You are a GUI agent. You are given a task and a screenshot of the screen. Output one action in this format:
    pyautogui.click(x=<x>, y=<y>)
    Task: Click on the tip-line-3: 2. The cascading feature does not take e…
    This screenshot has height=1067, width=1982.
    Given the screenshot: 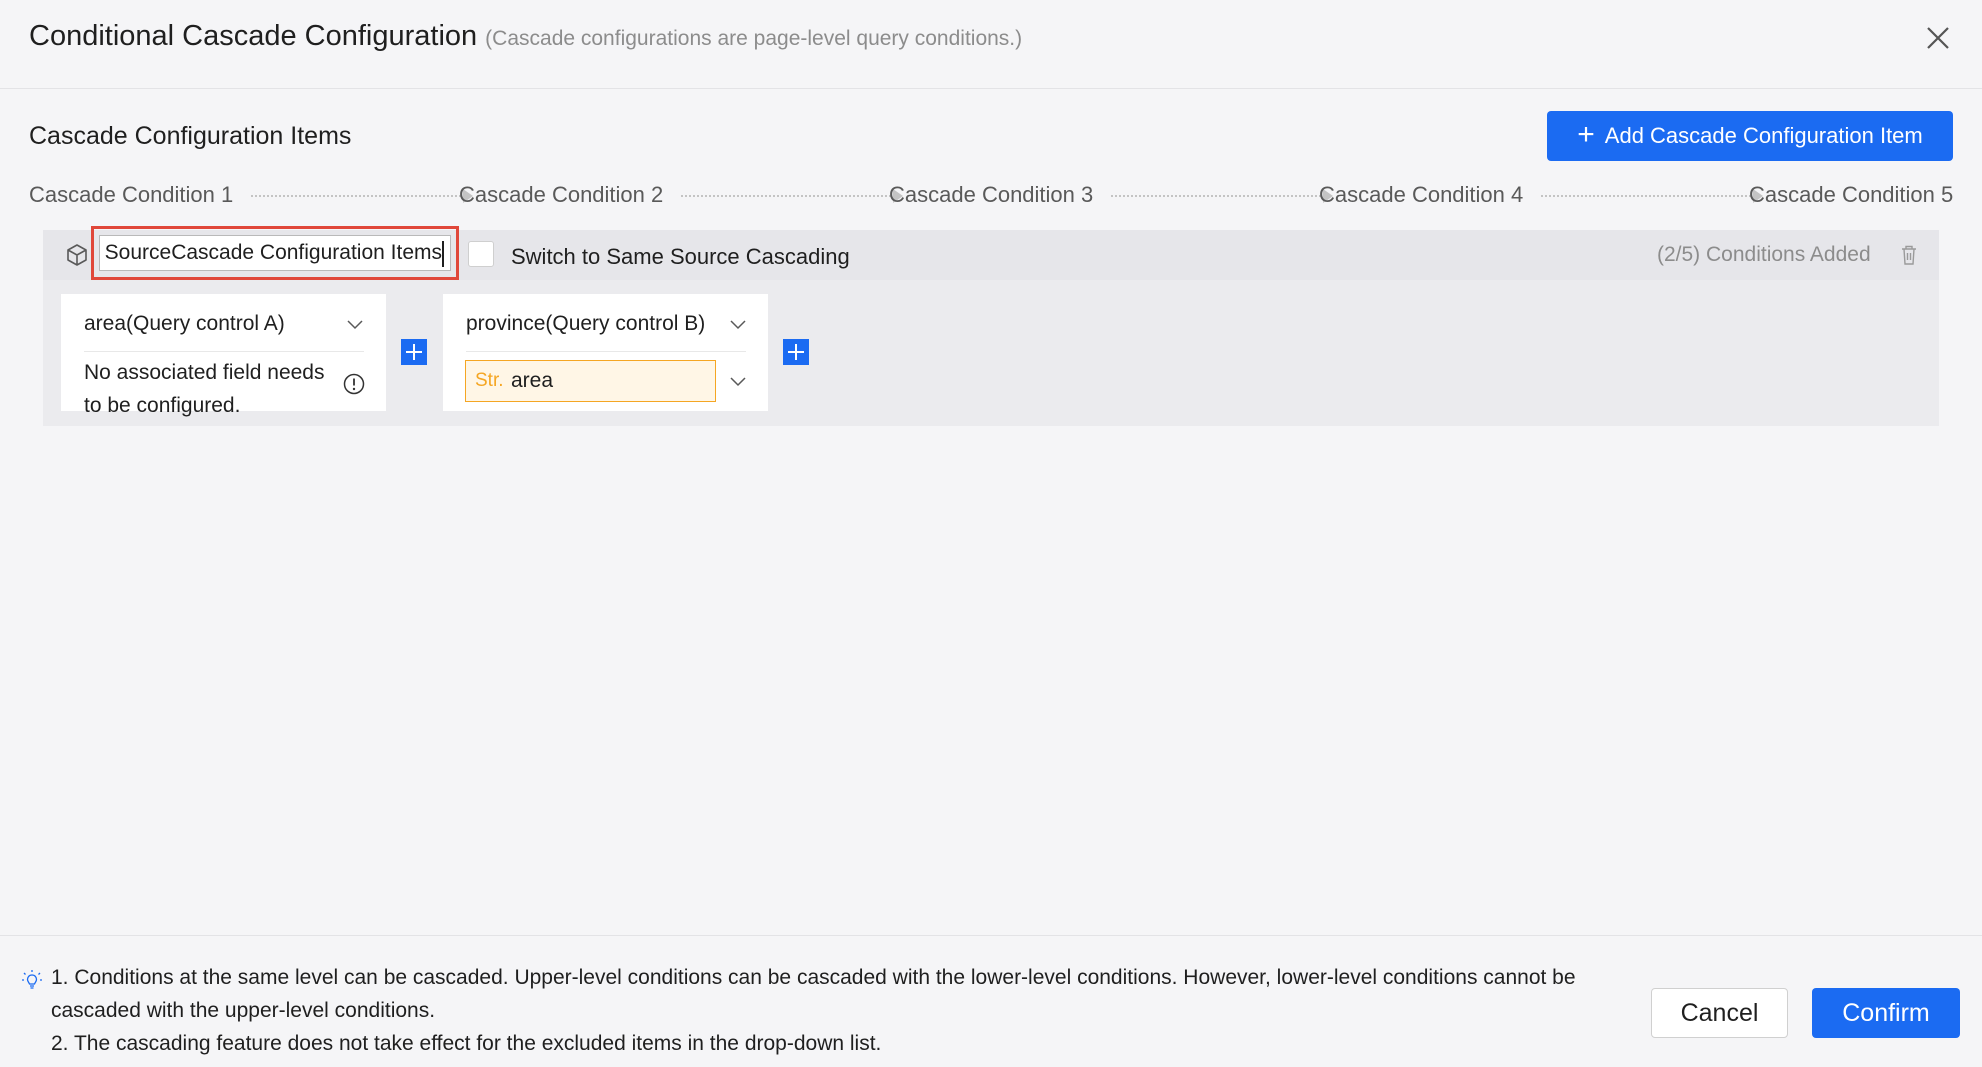 What is the action you would take?
    pyautogui.click(x=466, y=1043)
    